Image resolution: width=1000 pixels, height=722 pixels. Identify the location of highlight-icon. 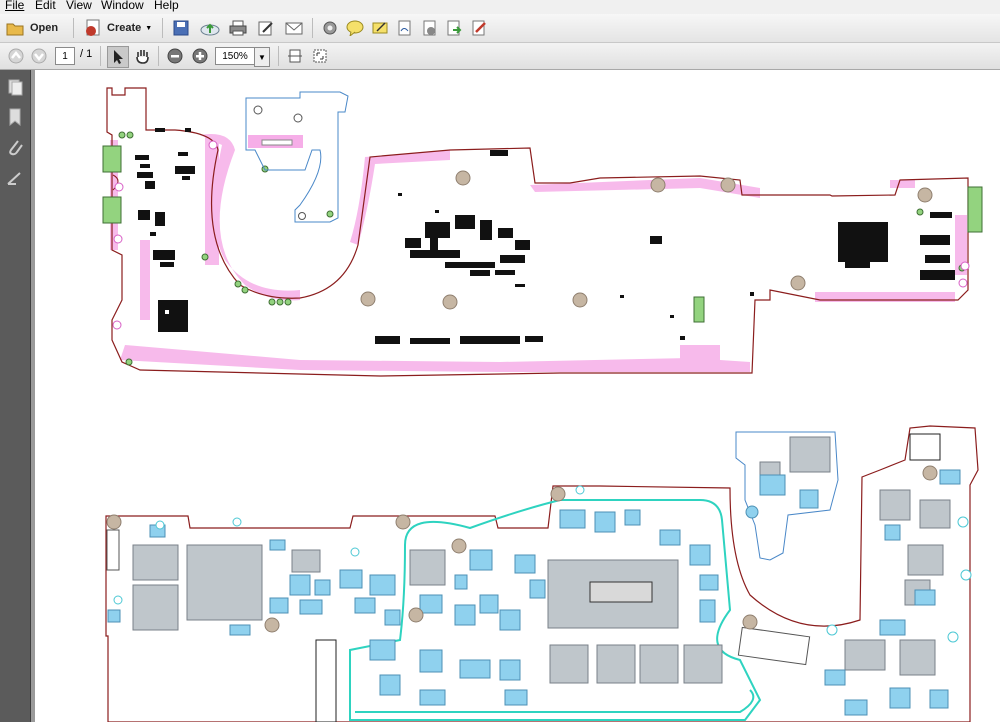
(380, 28).